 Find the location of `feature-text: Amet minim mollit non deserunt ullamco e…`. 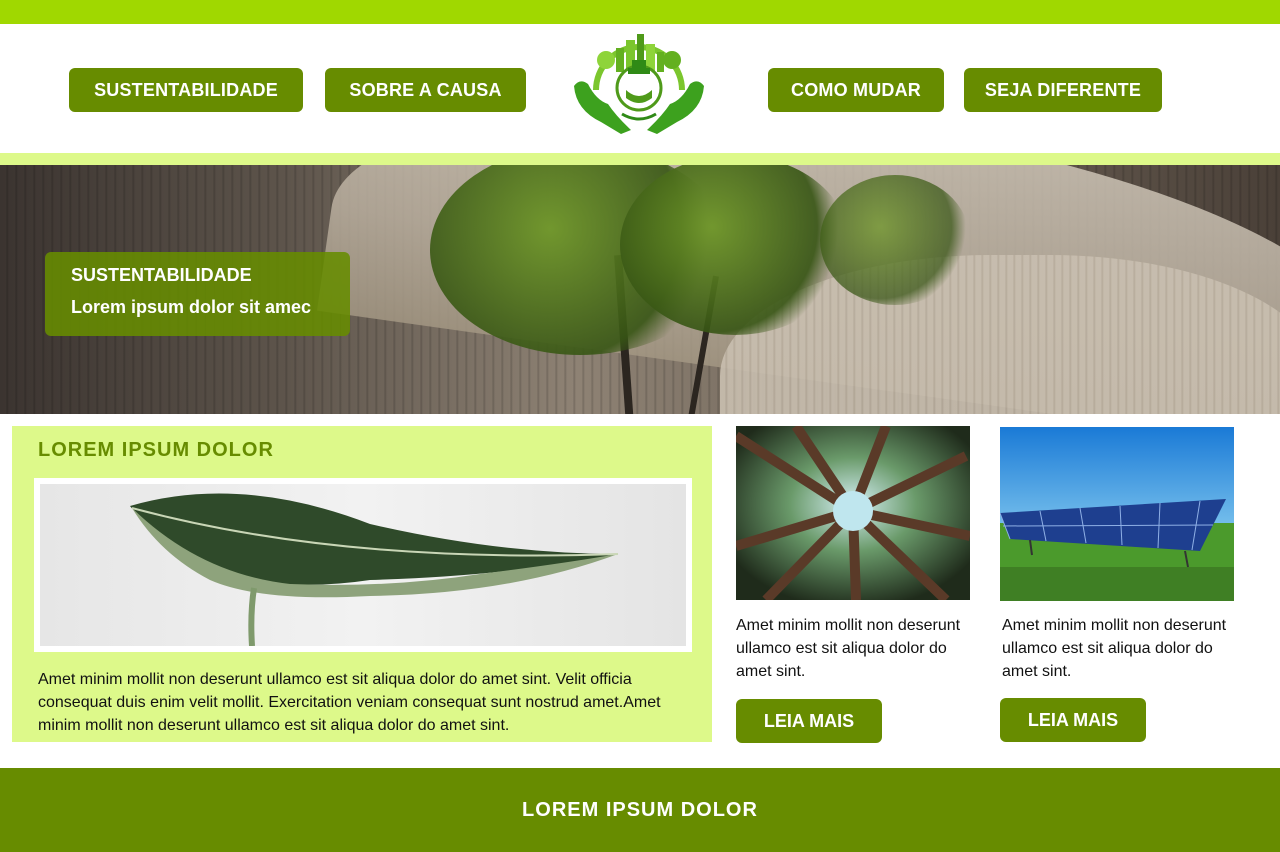

feature-text: Amet minim mollit non deserunt ullamco e… is located at coordinates (349, 702).